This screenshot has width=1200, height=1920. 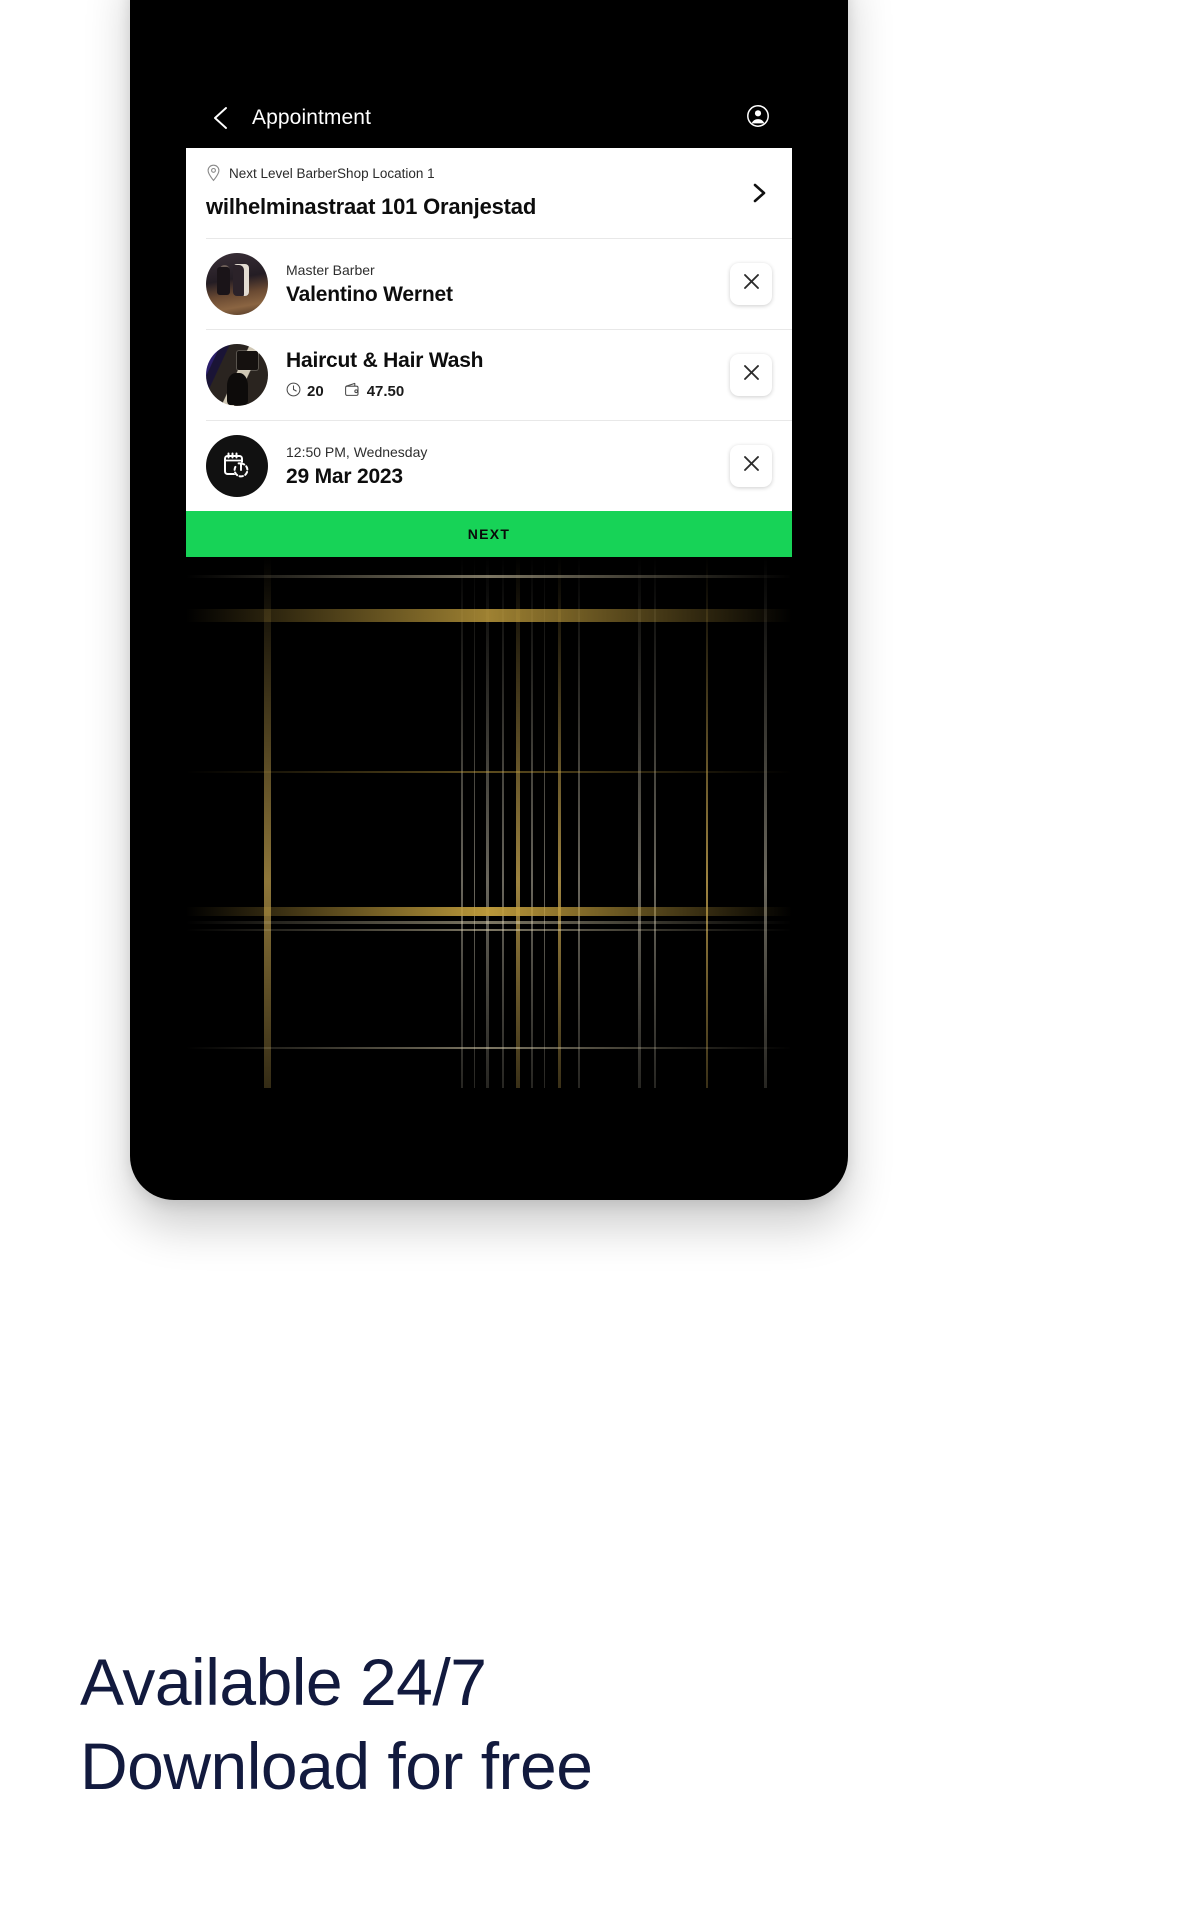 I want to click on service-duration: 20, so click(x=305, y=392).